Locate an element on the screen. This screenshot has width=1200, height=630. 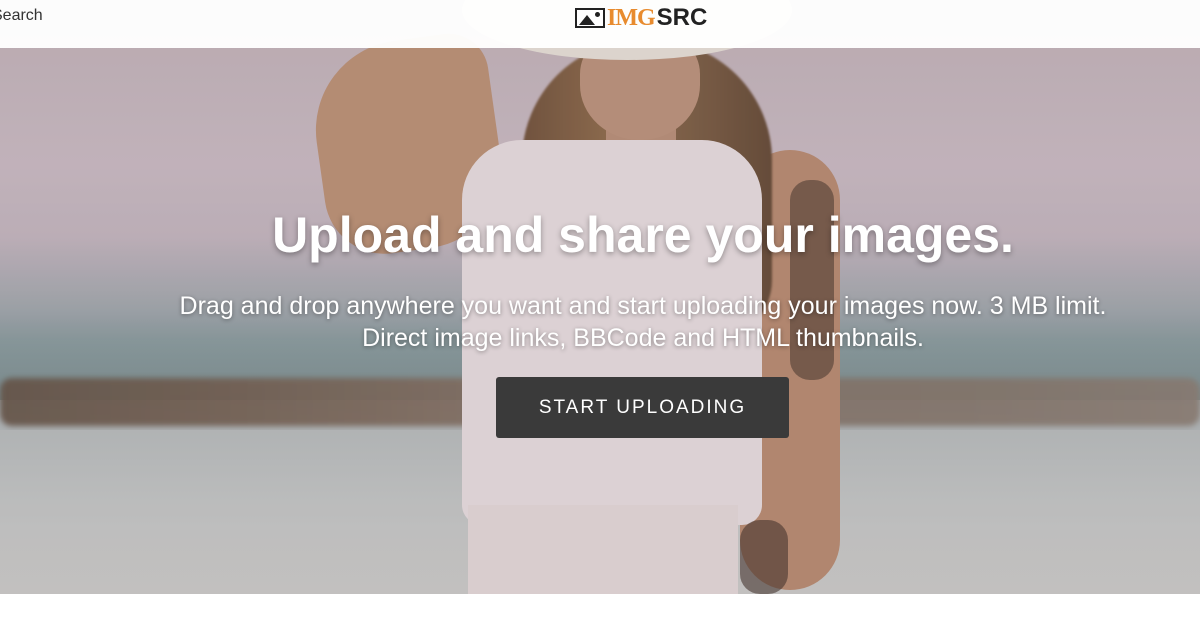
search-link: Search is located at coordinates (21, 16).